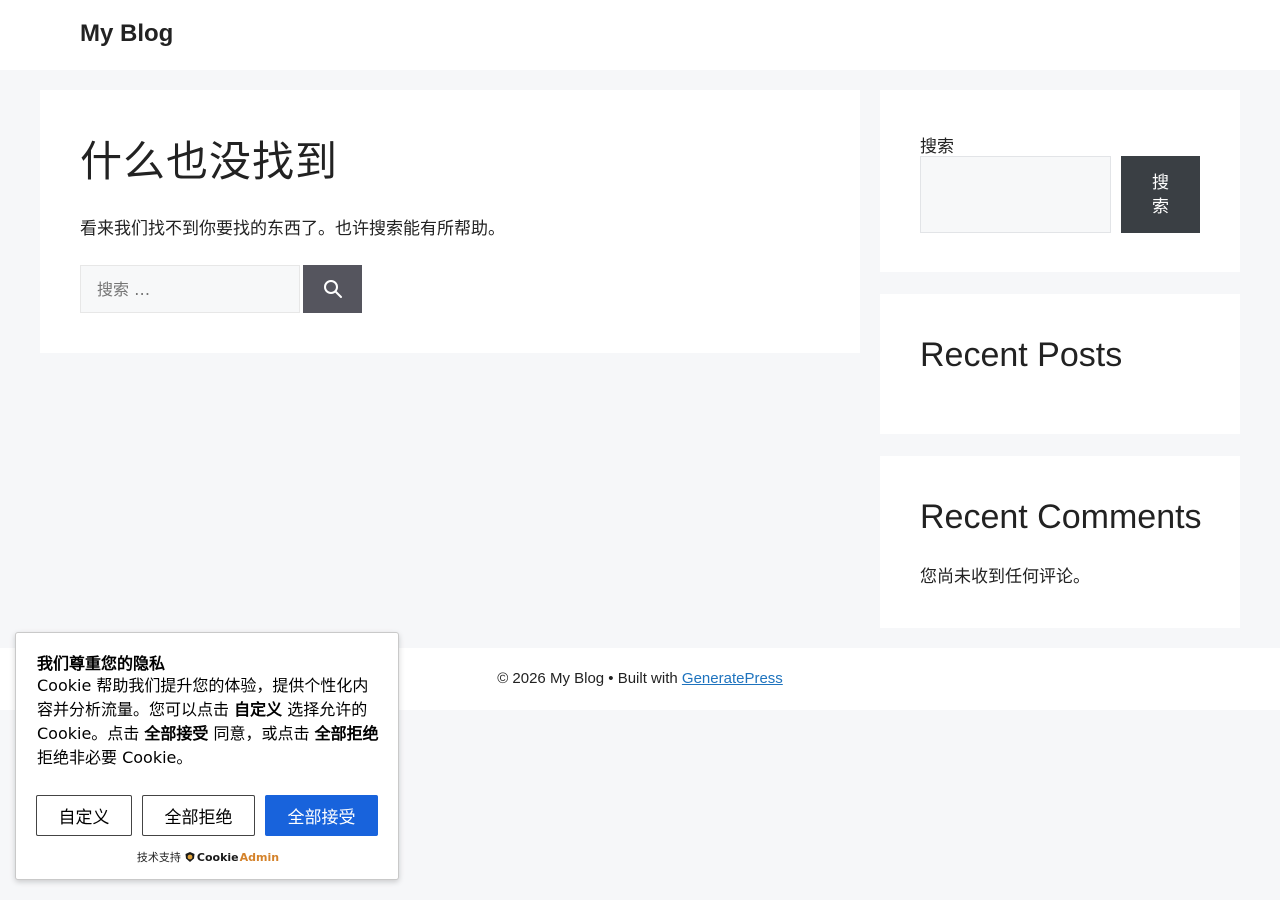 The image size is (1280, 900). What do you see at coordinates (1021, 355) in the screenshot?
I see `recent-posts-title: Recent Posts` at bounding box center [1021, 355].